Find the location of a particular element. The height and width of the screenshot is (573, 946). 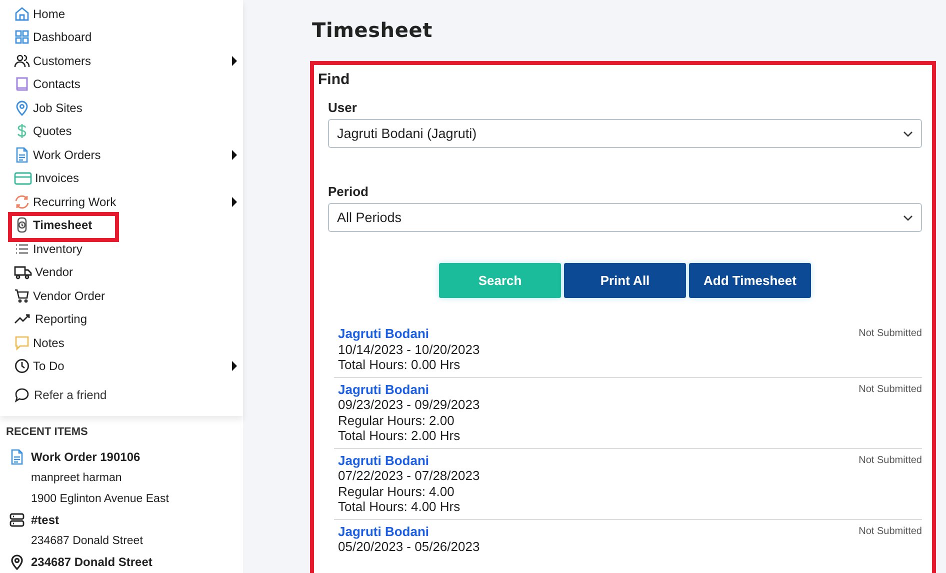

sidebar-item: Work Orders is located at coordinates (121, 154).